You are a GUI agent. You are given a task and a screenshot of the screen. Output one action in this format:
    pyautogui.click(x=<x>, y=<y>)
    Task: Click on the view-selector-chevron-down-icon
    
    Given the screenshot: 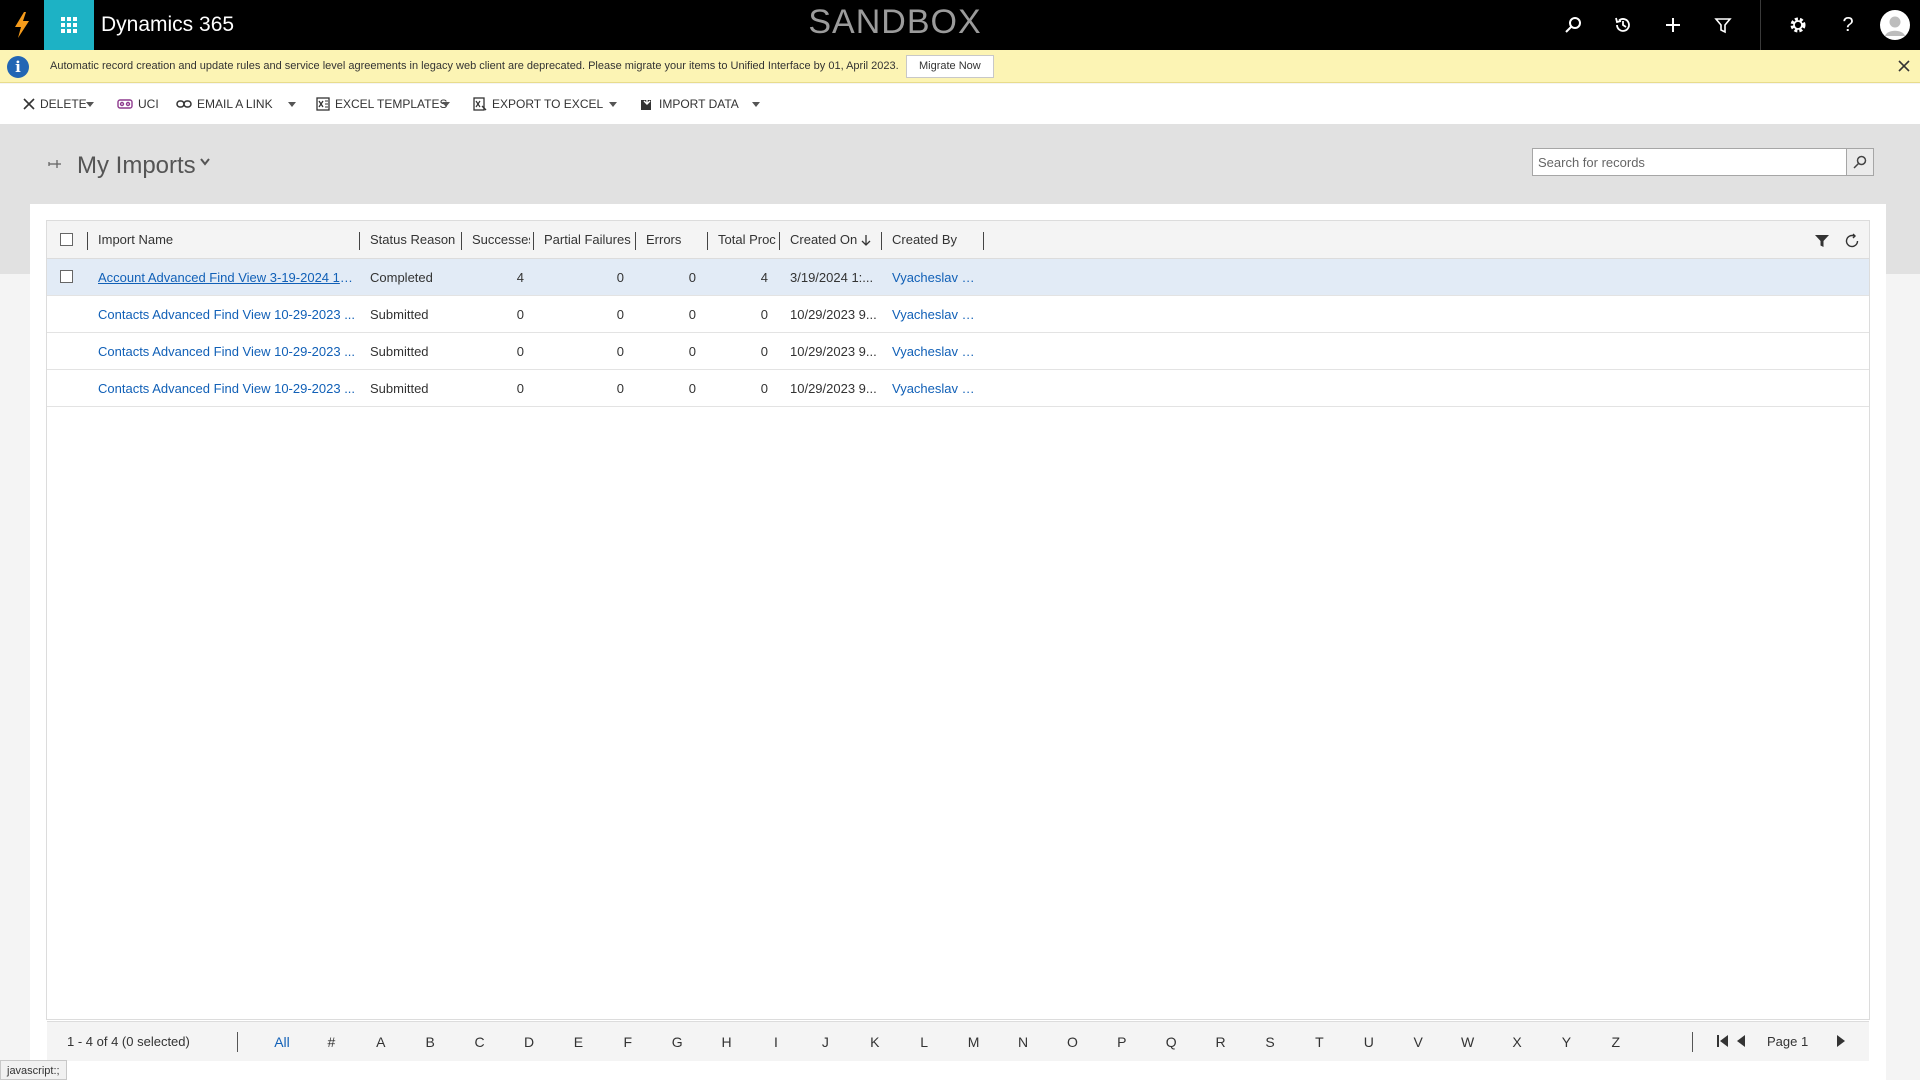 What is the action you would take?
    pyautogui.click(x=205, y=162)
    